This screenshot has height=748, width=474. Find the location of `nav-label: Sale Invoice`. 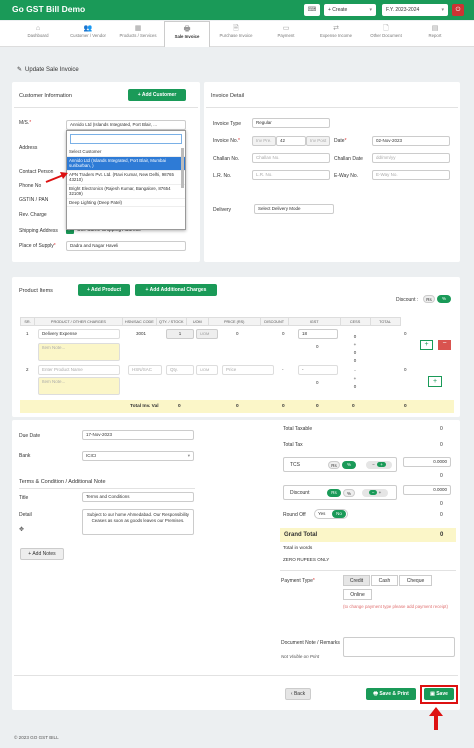

nav-label: Sale Invoice is located at coordinates (187, 36).